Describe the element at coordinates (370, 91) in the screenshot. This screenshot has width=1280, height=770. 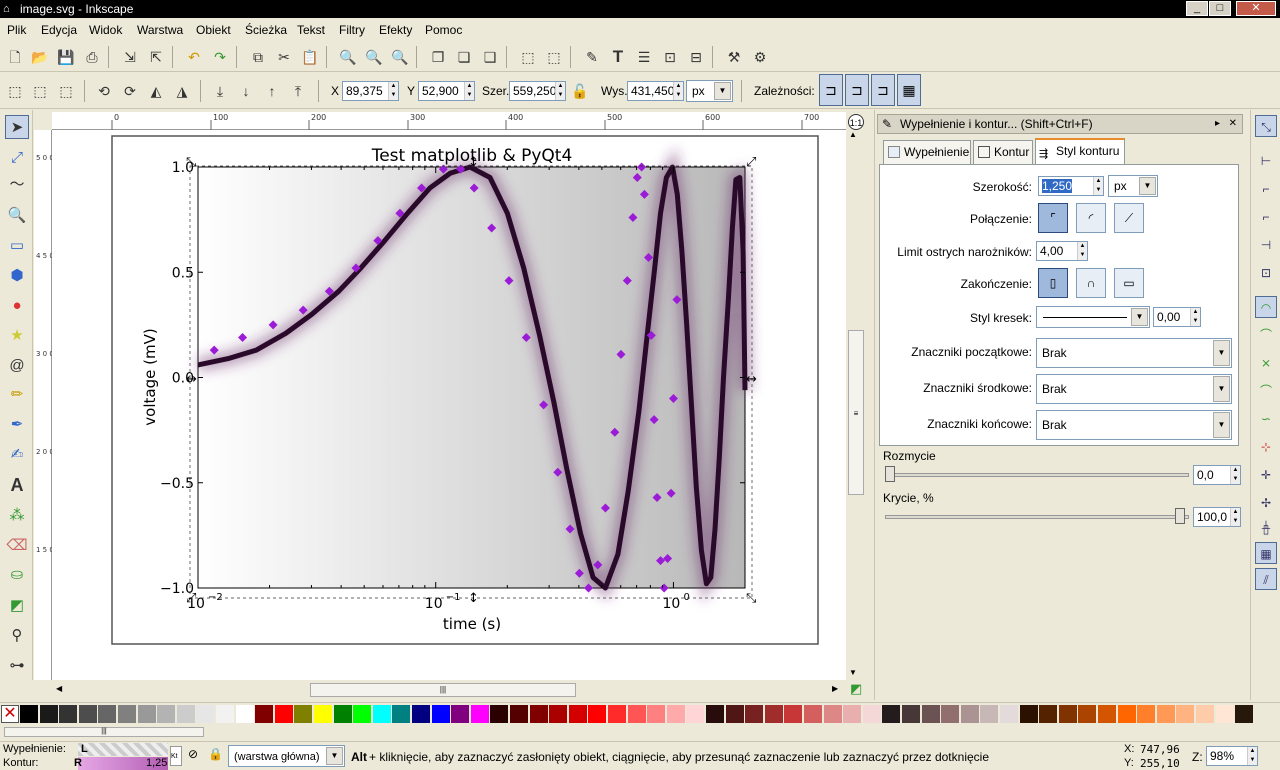
I see `x-input: 89,375 ▲ ▼` at that location.